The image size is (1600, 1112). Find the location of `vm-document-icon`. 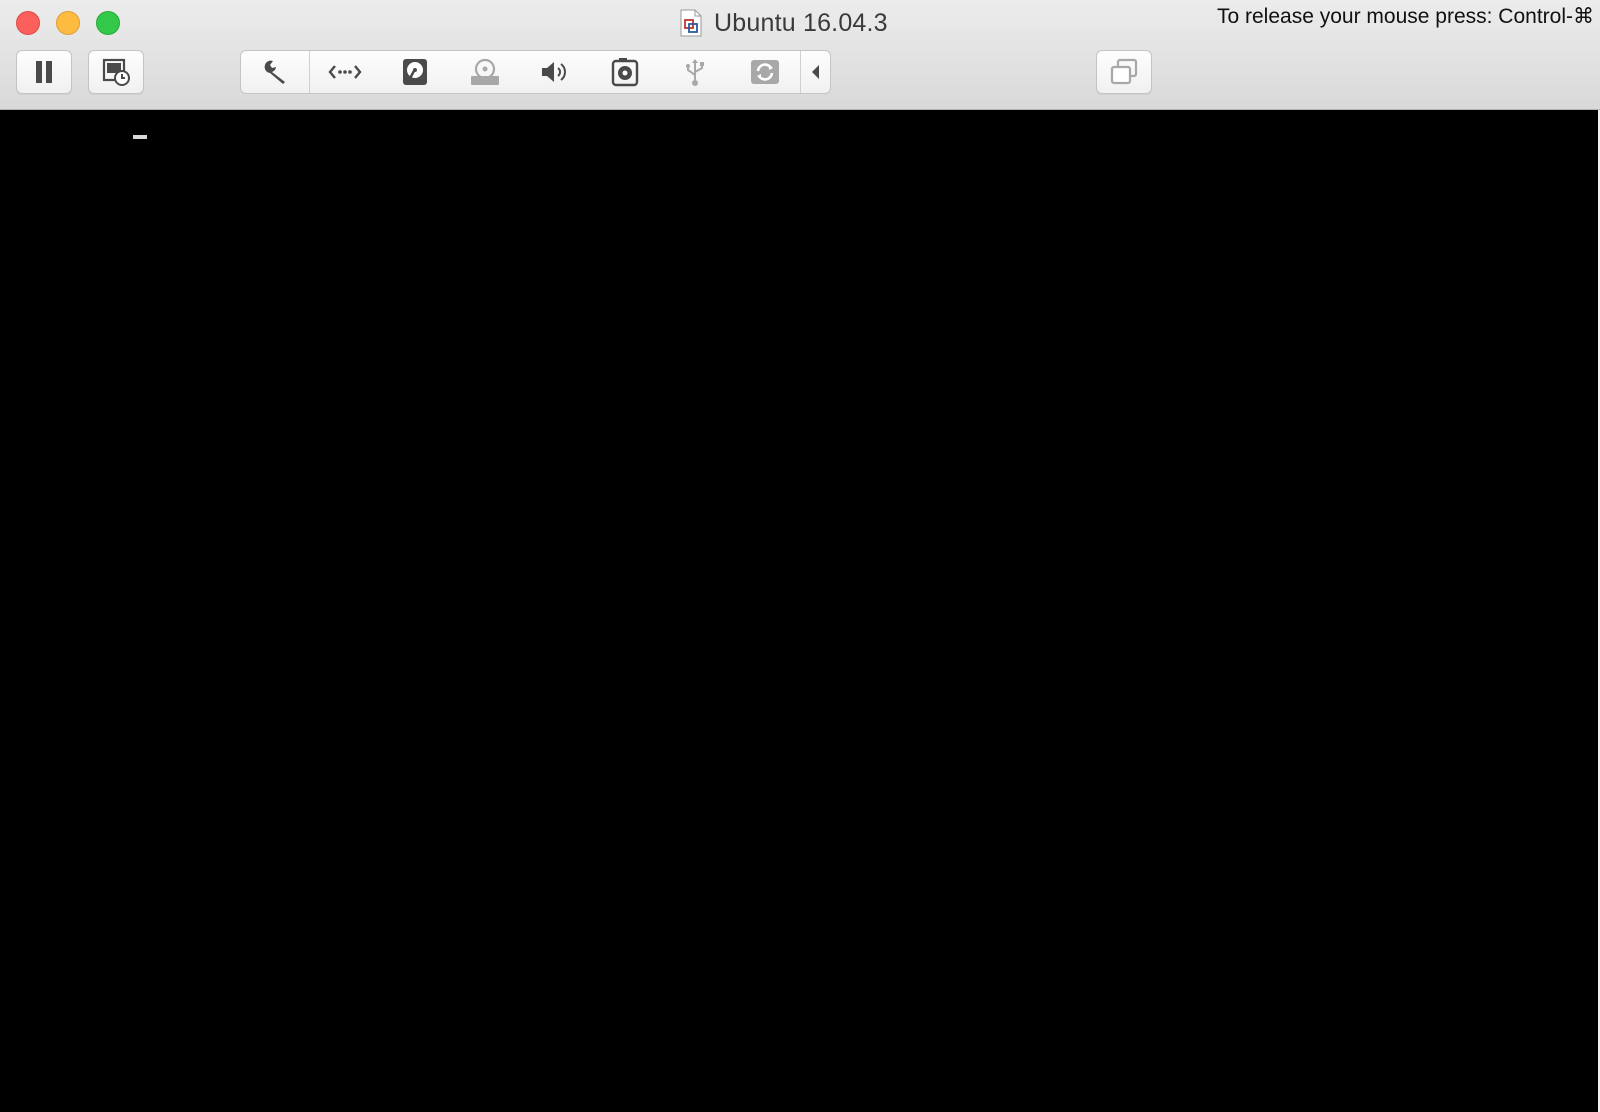

vm-document-icon is located at coordinates (691, 23).